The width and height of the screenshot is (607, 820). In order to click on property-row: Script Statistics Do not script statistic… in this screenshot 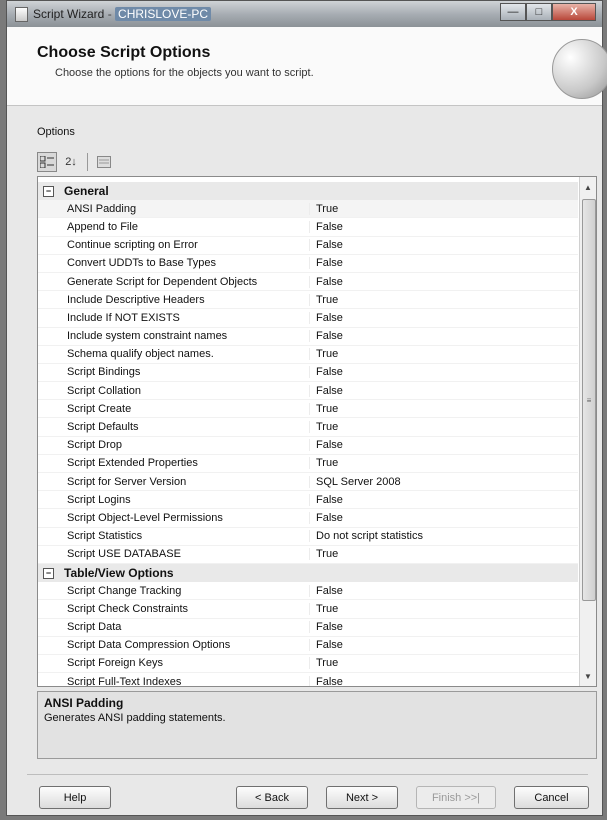, I will do `click(308, 537)`.